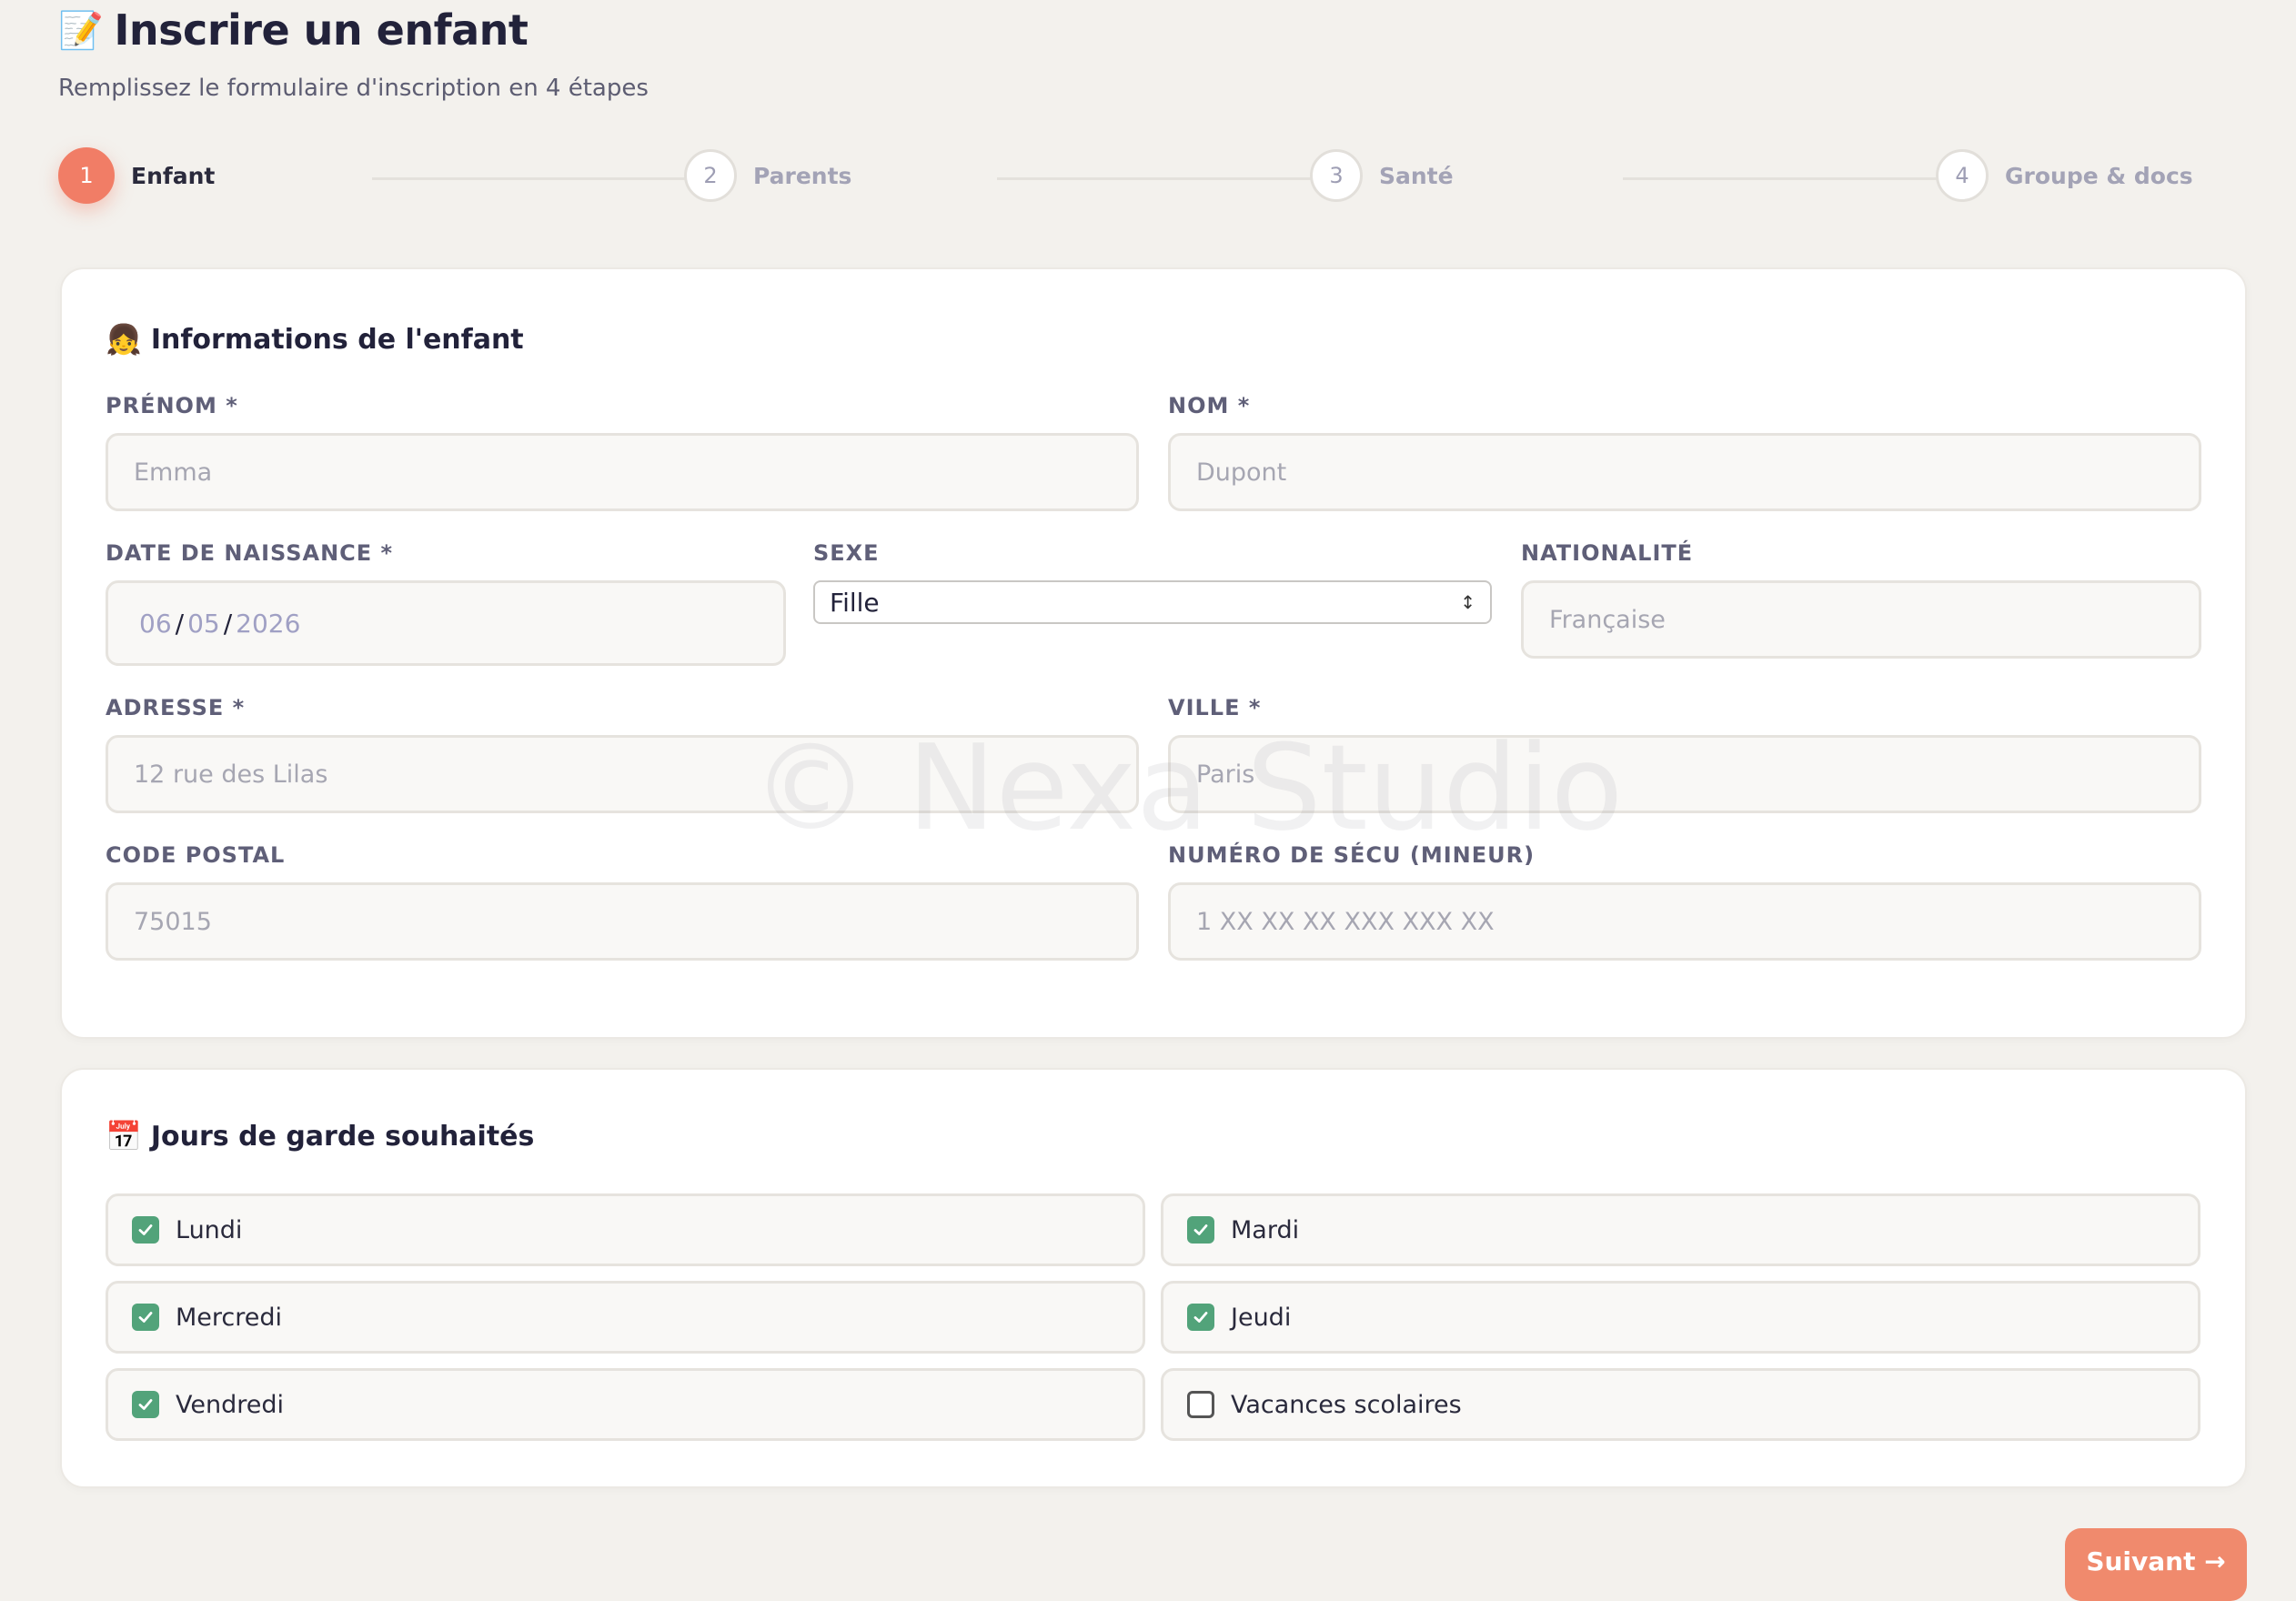 The height and width of the screenshot is (1601, 2296). What do you see at coordinates (172, 405) in the screenshot?
I see `first-name-label: PRÉNOM *` at bounding box center [172, 405].